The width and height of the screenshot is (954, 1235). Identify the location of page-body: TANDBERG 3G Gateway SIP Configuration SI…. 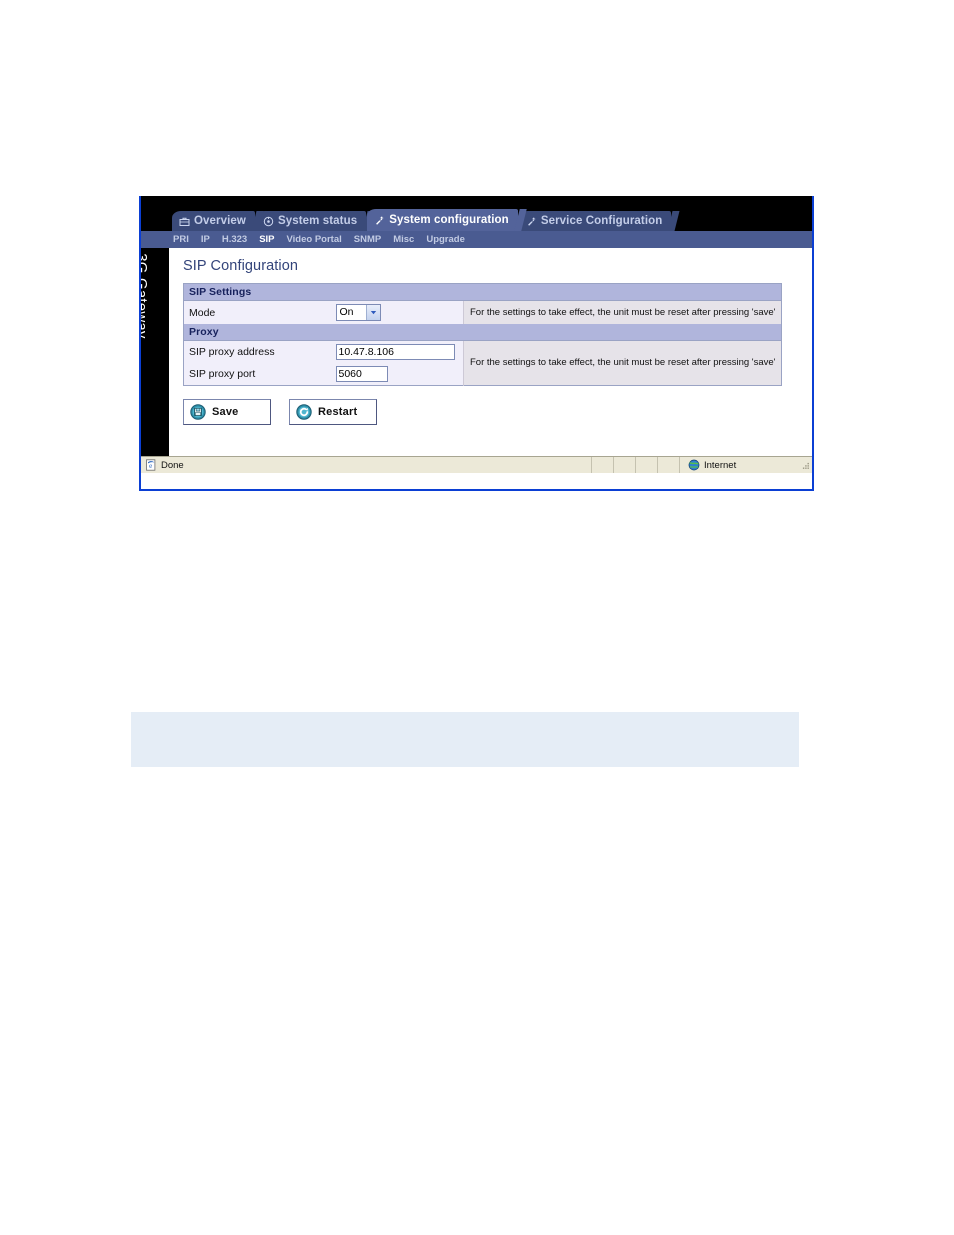
(476, 360).